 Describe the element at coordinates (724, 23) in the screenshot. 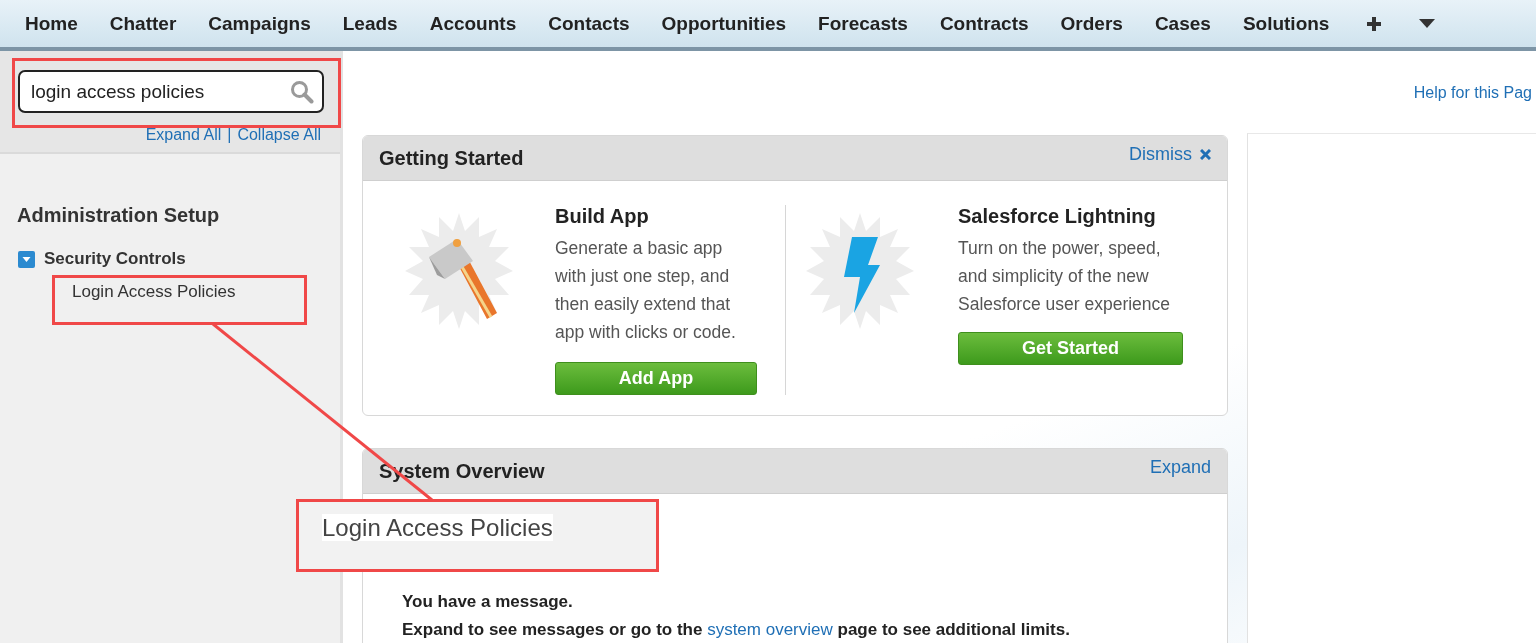

I see `nav-tab: Opportunities` at that location.